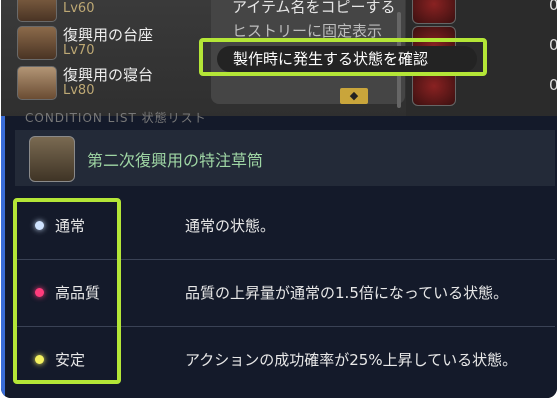 The height and width of the screenshot is (400, 560). I want to click on item-level: Lv60, so click(79, 8).